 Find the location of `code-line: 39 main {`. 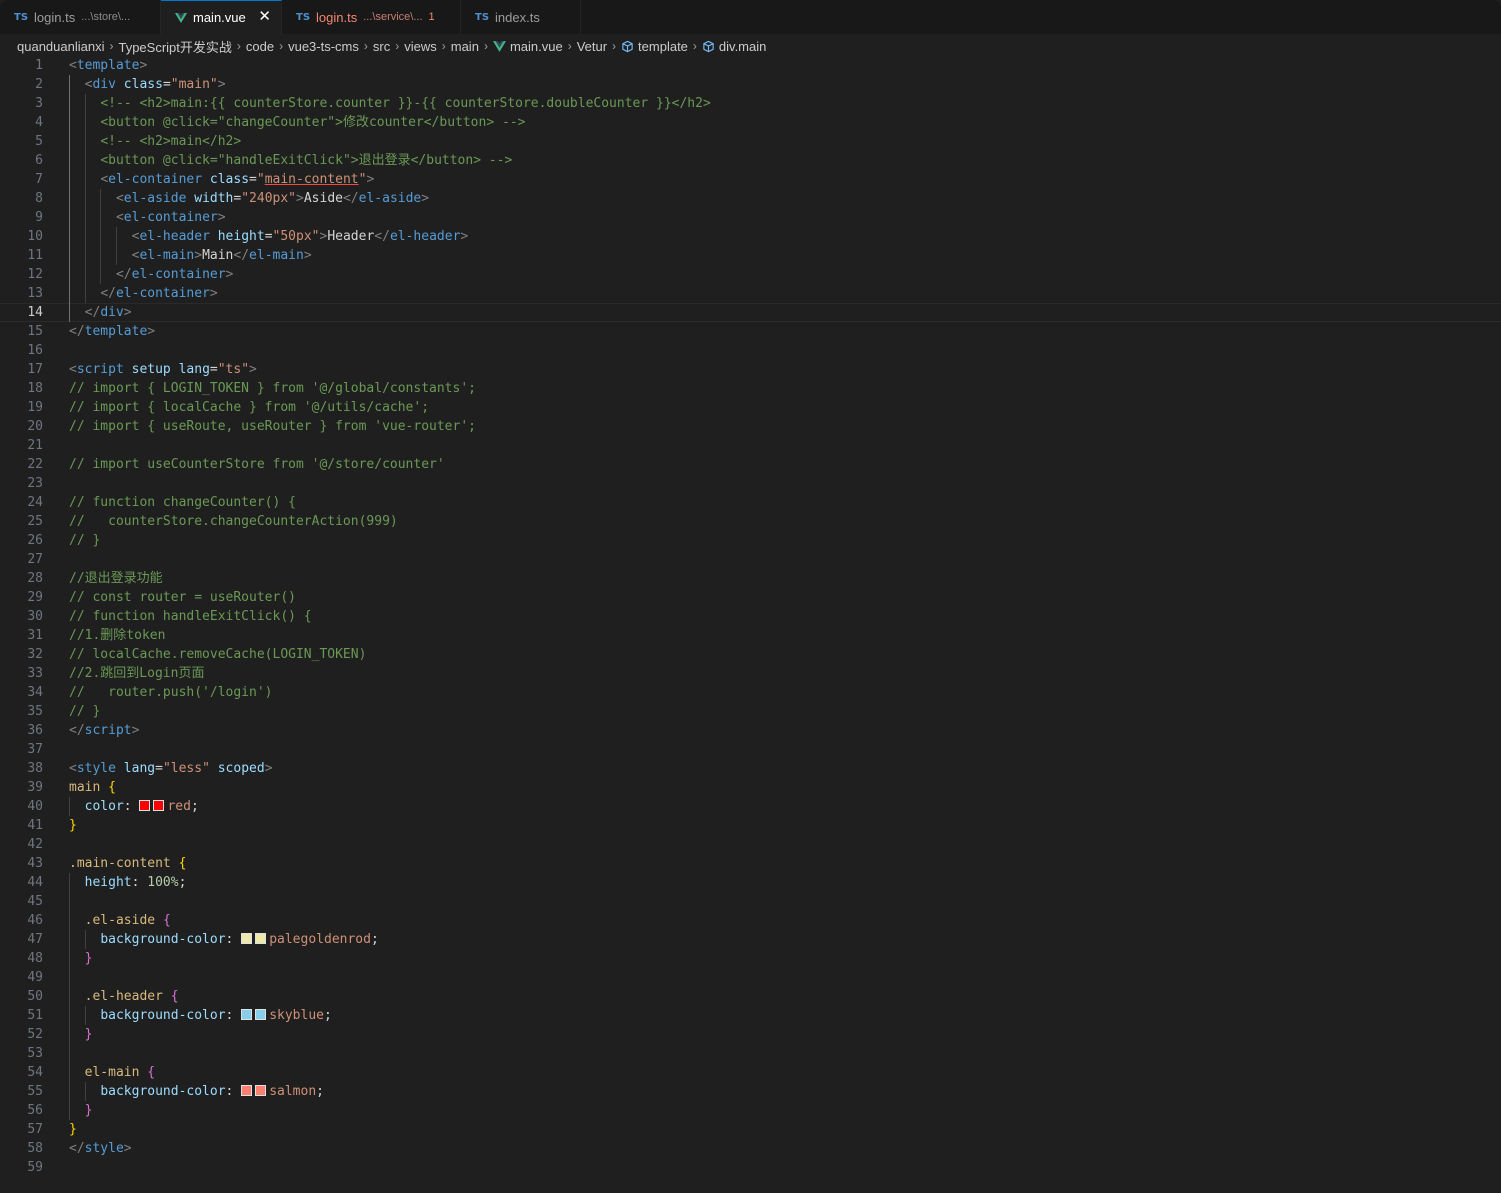

code-line: 39 main { is located at coordinates (750, 787).